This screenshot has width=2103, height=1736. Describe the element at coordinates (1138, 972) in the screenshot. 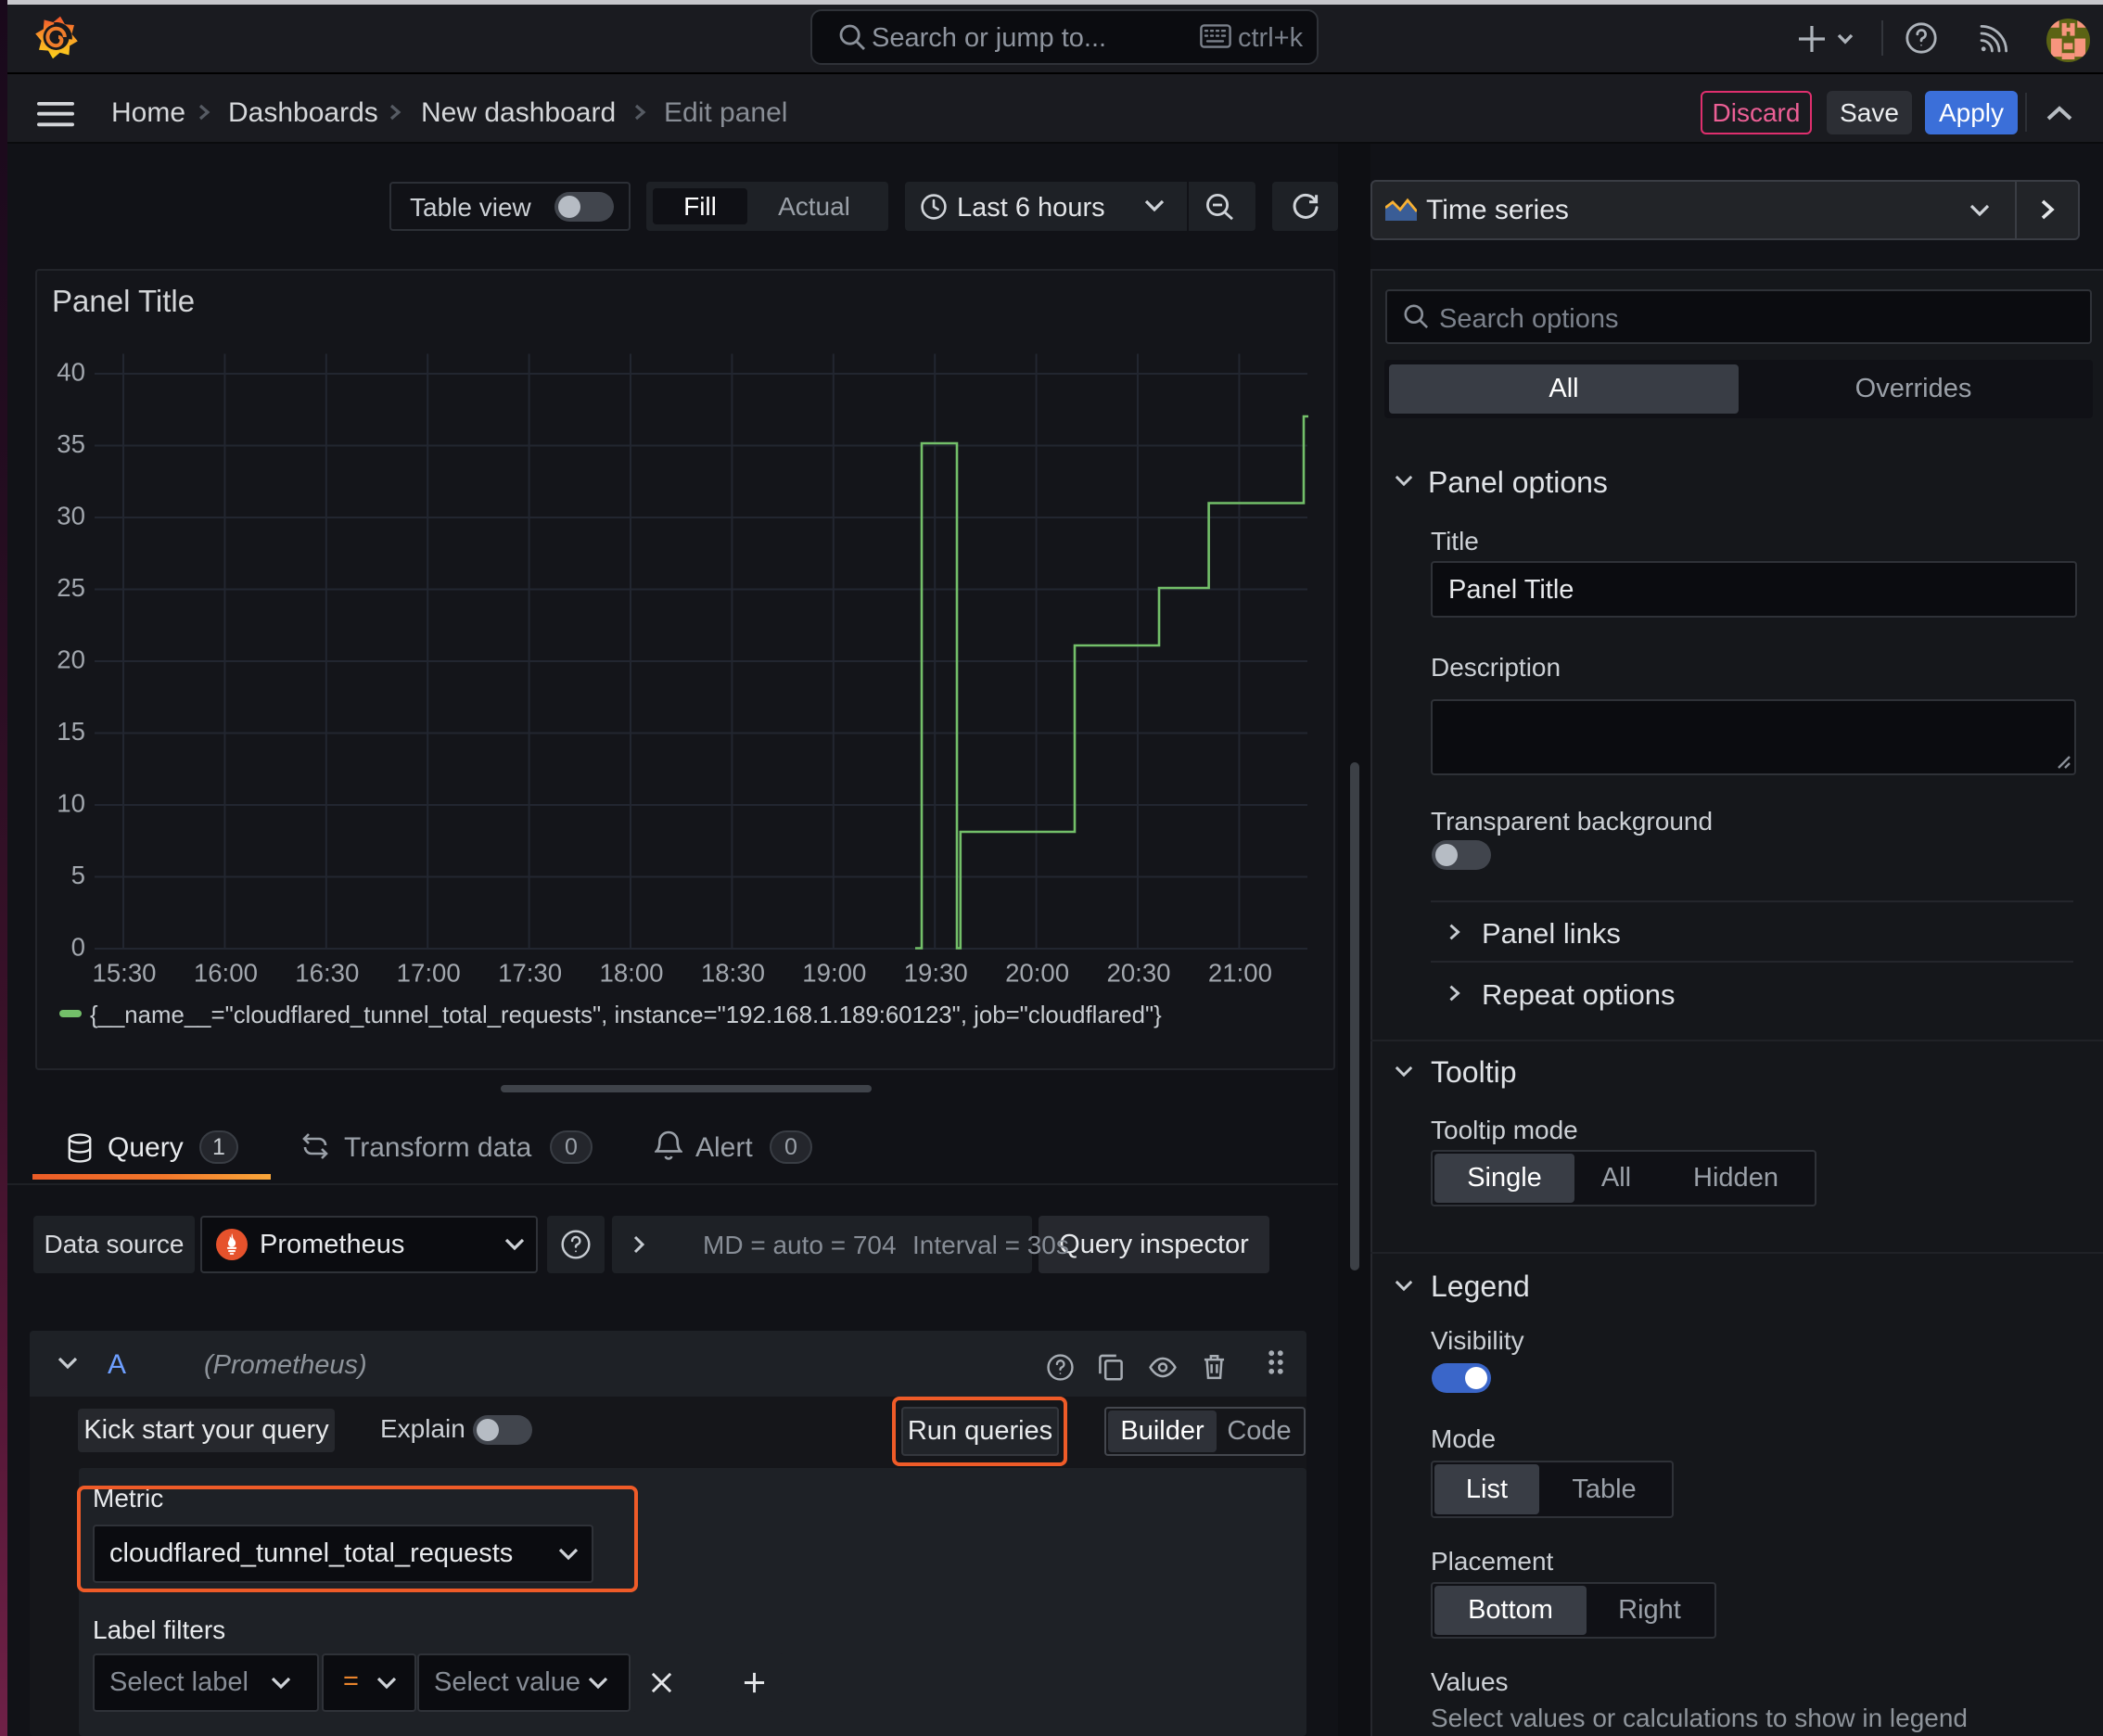

I see `svg-text: 20:30` at that location.